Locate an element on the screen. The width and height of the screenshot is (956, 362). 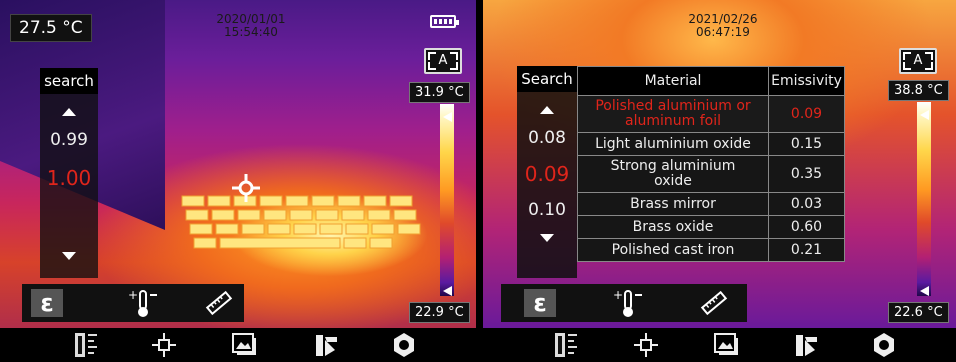
search-label: Search is located at coordinates (547, 79).